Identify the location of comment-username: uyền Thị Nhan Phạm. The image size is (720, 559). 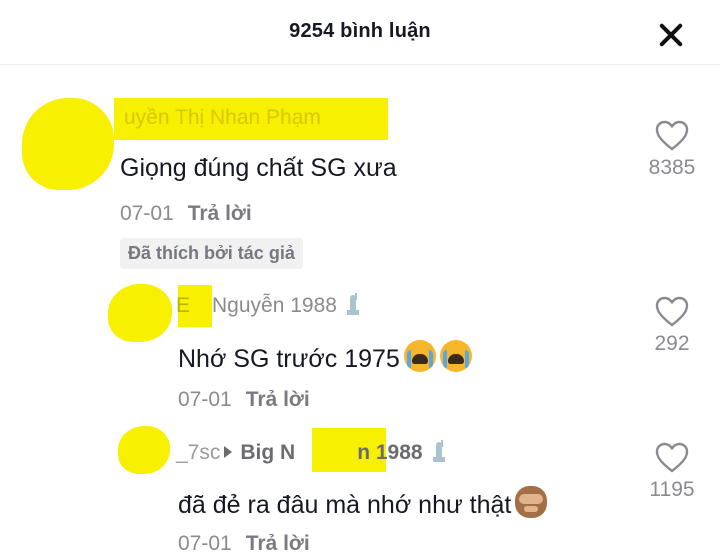
(222, 118).